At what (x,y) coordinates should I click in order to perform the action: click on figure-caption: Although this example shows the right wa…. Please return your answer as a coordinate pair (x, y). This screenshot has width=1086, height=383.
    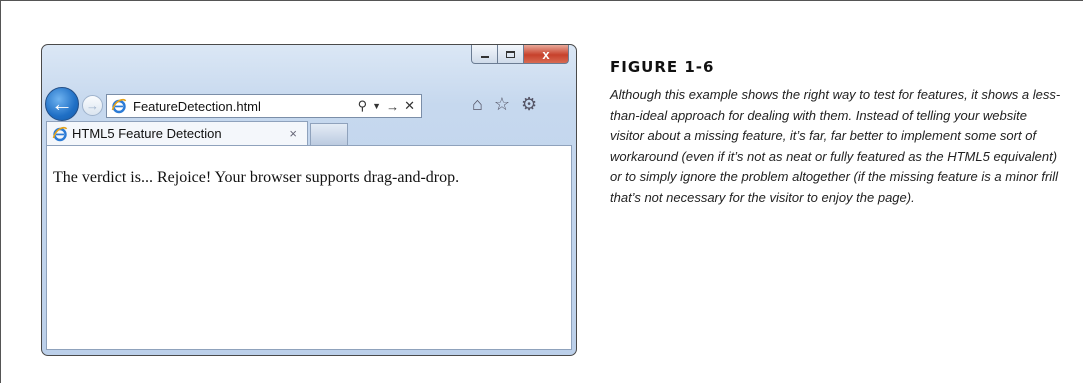
    Looking at the image, I should click on (835, 146).